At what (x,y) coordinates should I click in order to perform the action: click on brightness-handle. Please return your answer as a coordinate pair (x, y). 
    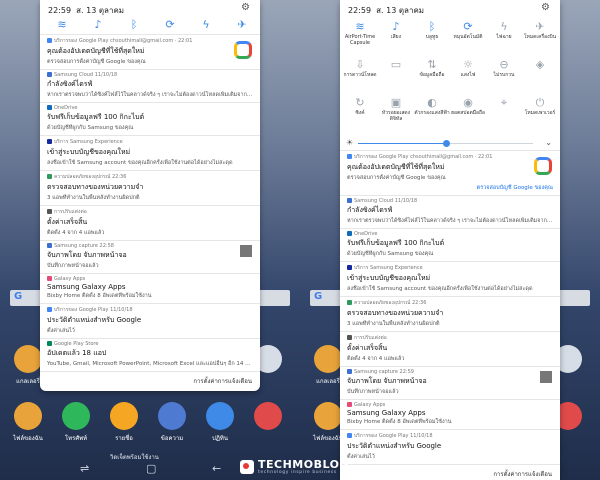
    Looking at the image, I should click on (446, 143).